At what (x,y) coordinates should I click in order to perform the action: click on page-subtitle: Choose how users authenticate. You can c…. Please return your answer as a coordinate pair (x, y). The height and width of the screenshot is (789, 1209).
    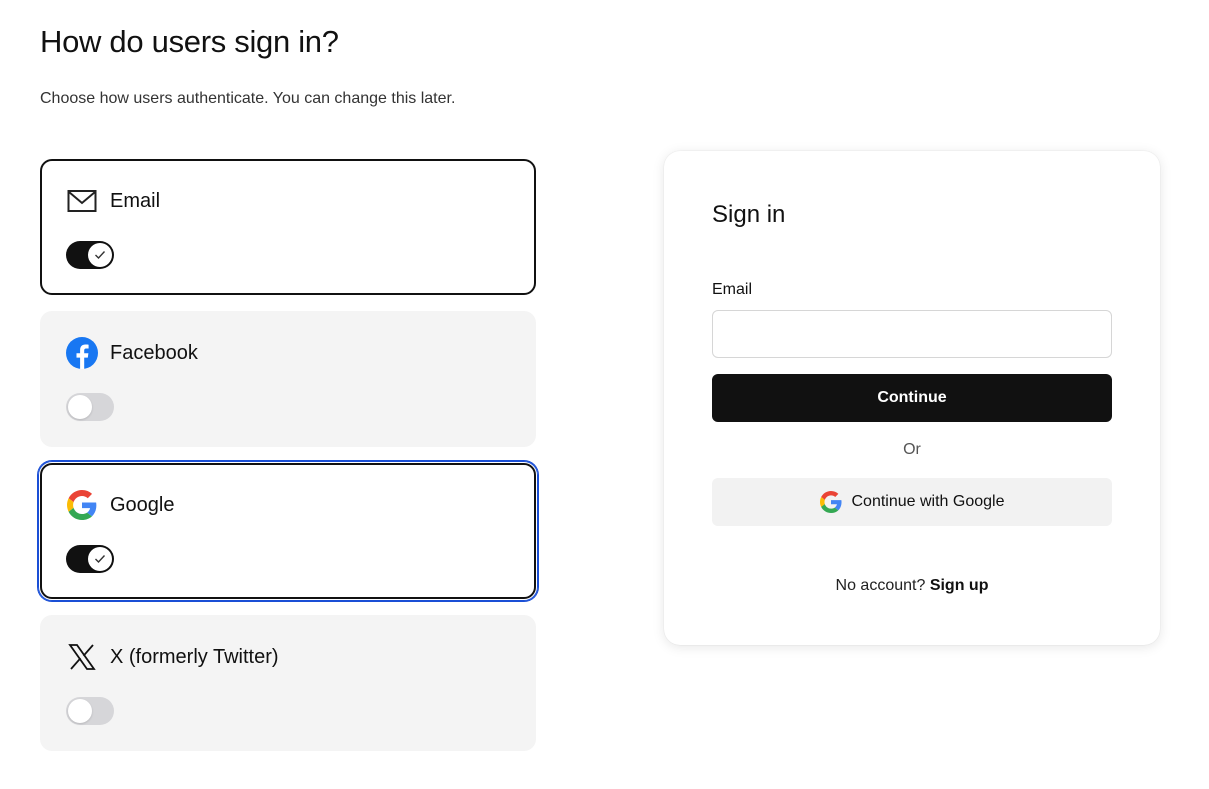
    Looking at the image, I should click on (248, 98).